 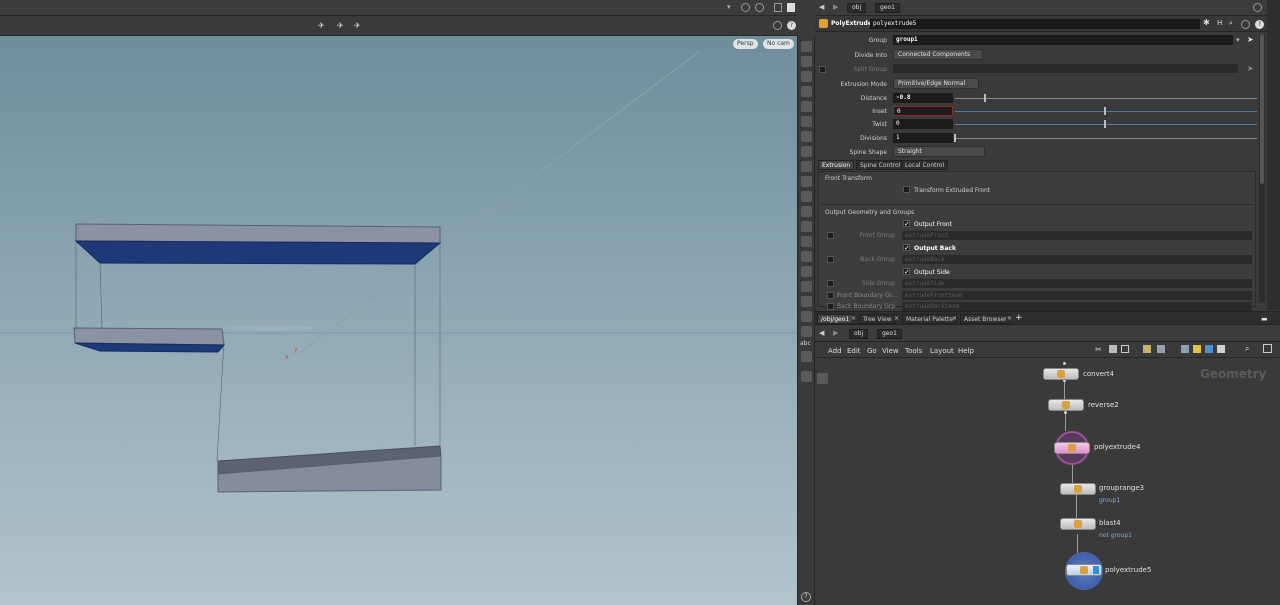 What do you see at coordinates (806, 211) in the screenshot?
I see `camera-icon` at bounding box center [806, 211].